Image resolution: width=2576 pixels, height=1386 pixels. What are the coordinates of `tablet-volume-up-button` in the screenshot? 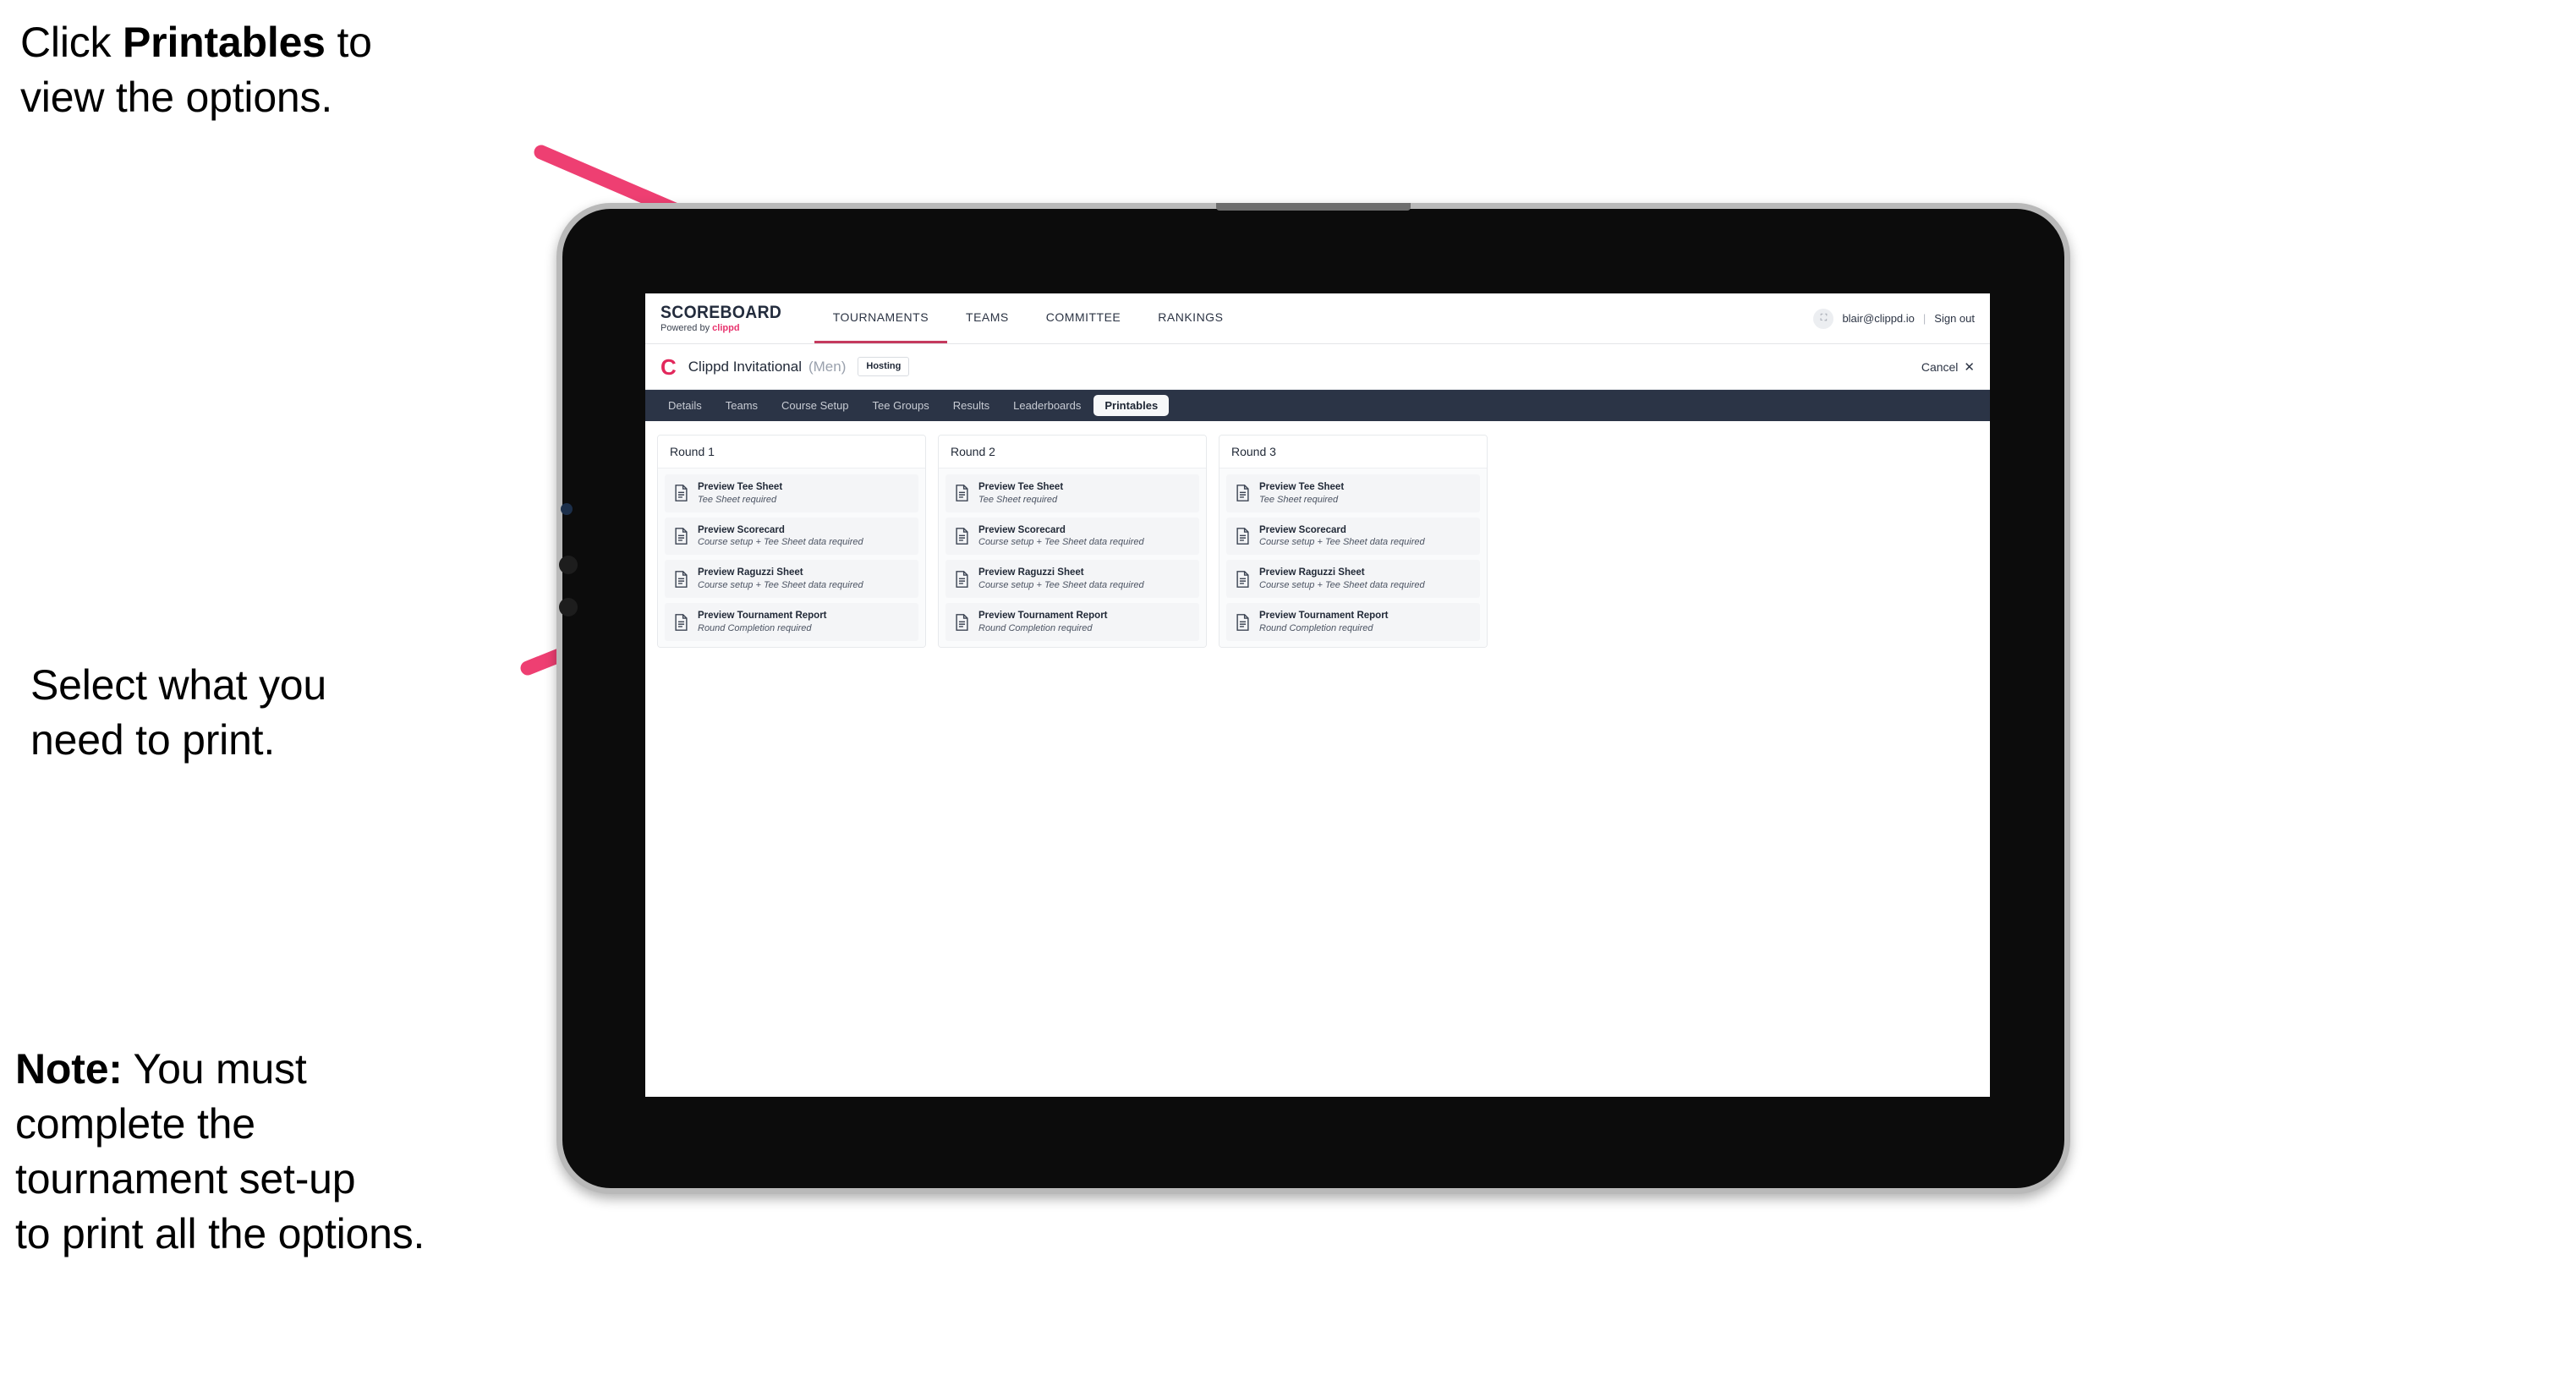 It's located at (568, 565).